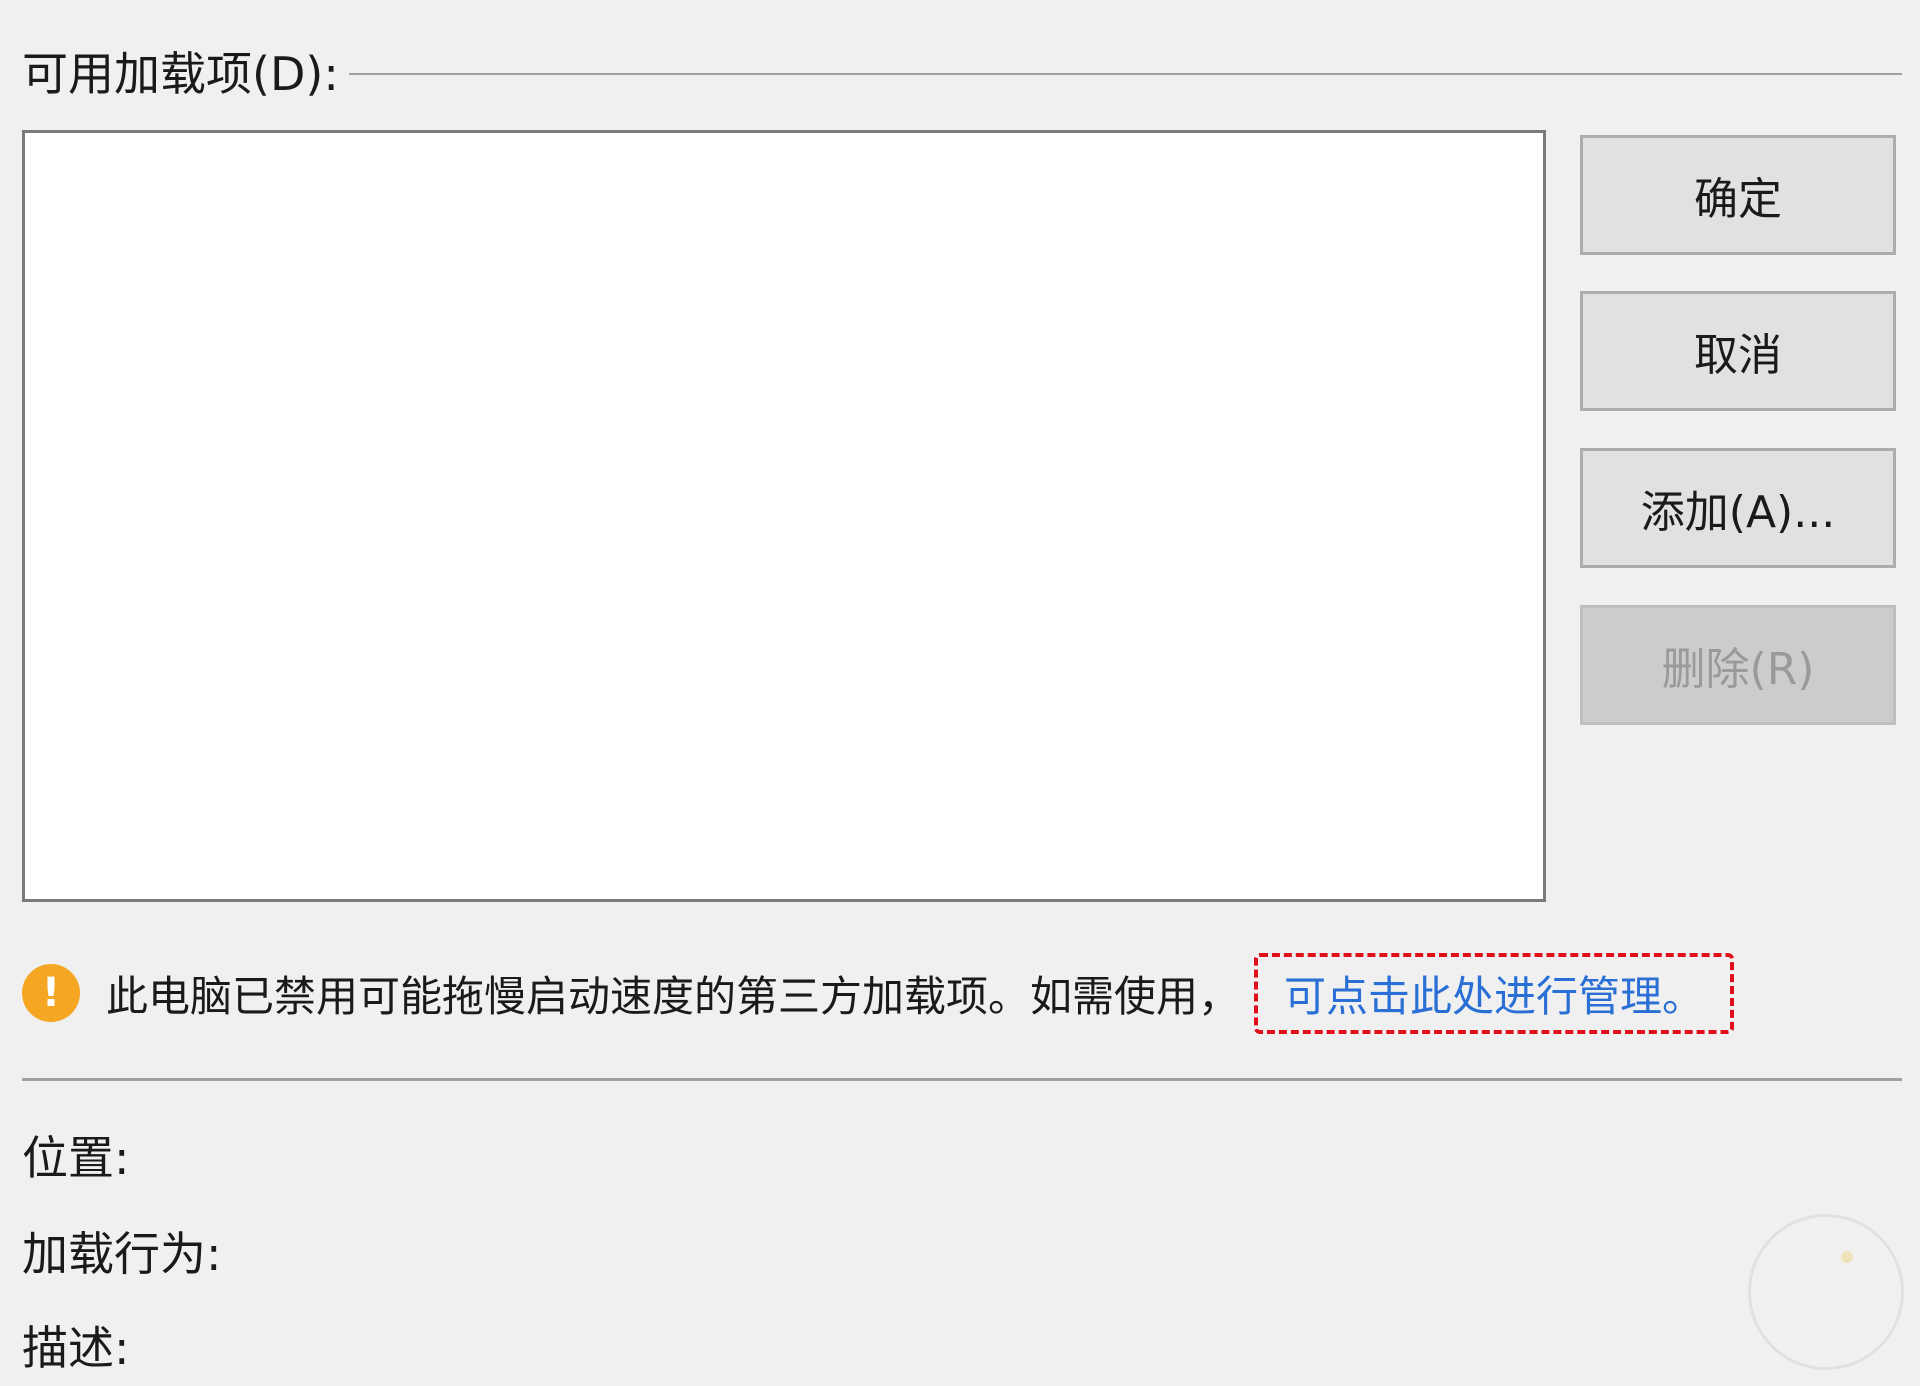  Describe the element at coordinates (1738, 665) in the screenshot. I see `remove-button: 删除(R)` at that location.